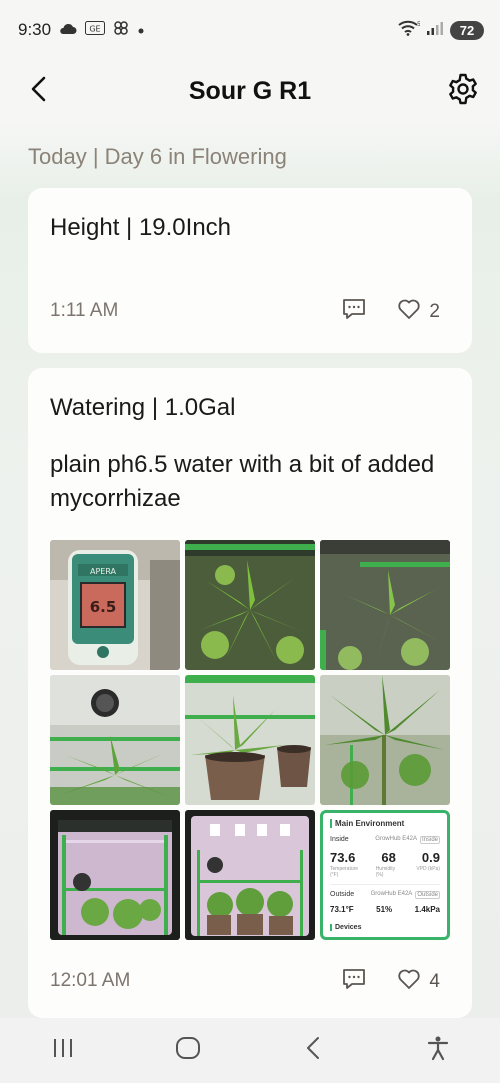  I want to click on accessibility-icon, so click(438, 1050).